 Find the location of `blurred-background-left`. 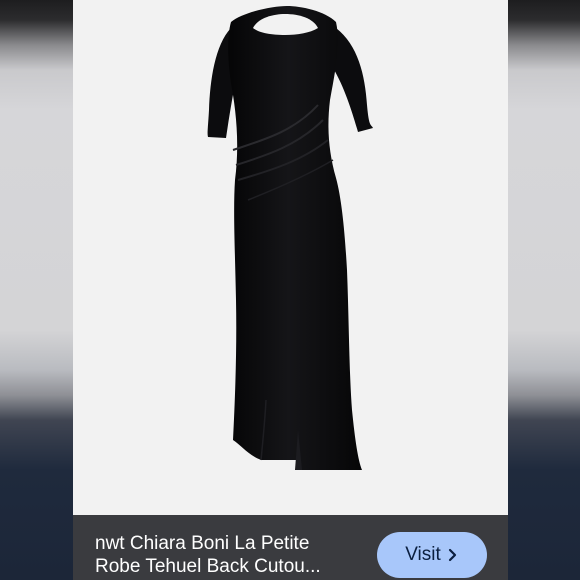

blurred-background-left is located at coordinates (36, 290).